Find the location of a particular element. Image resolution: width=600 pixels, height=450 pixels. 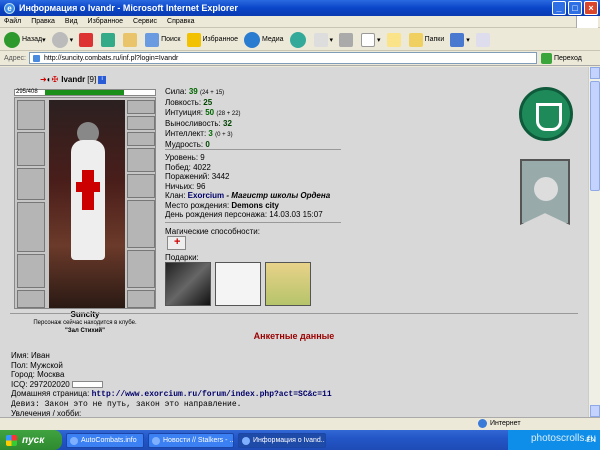

info-icon: i is located at coordinates (102, 79).